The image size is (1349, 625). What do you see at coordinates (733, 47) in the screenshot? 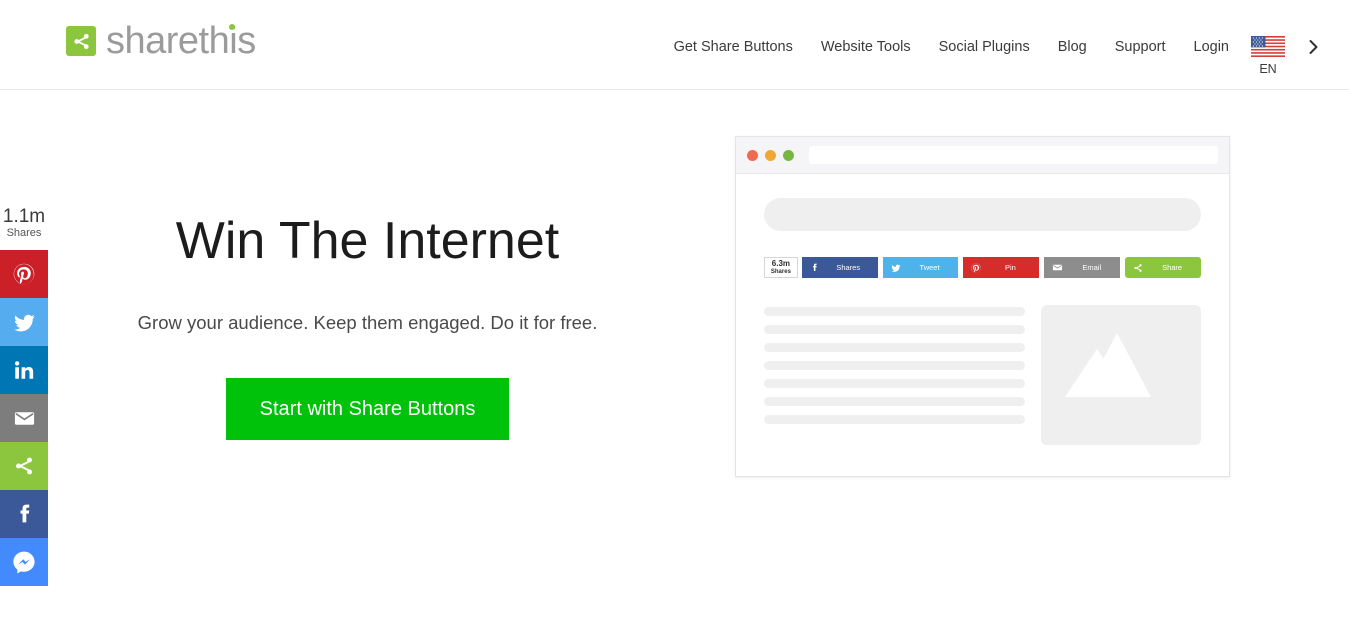
I see `nav-link-get-share-buttons: Get Share Buttons` at bounding box center [733, 47].